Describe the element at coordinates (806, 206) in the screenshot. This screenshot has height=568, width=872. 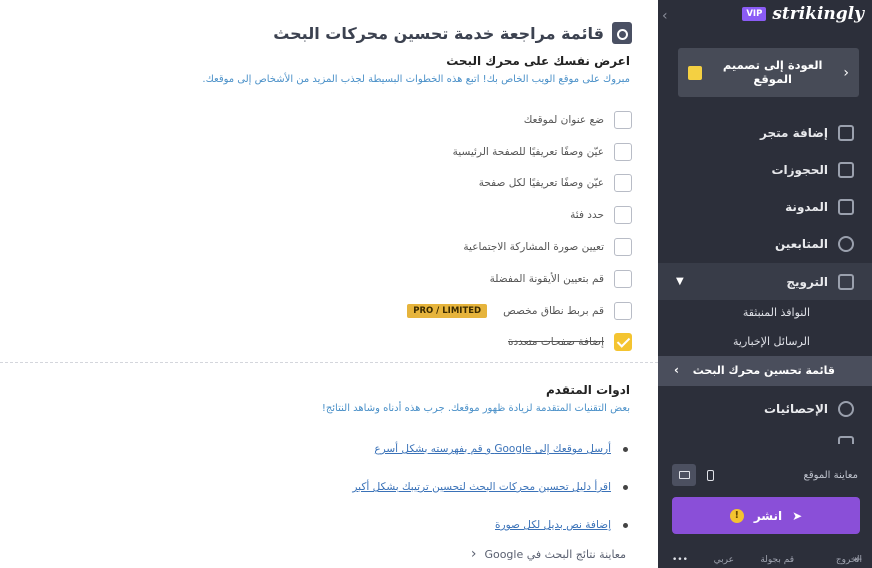
I see `sidebar-item-label: المدونة` at that location.